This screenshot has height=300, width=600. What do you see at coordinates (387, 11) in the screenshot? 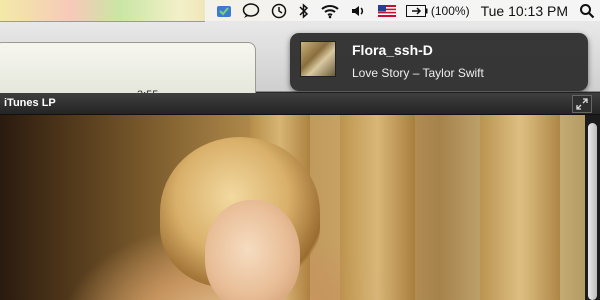
I see `flag-icon` at bounding box center [387, 11].